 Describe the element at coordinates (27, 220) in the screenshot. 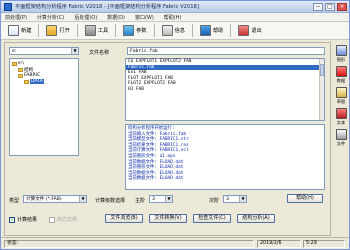

I see `calc-result-label: 计算结果` at that location.